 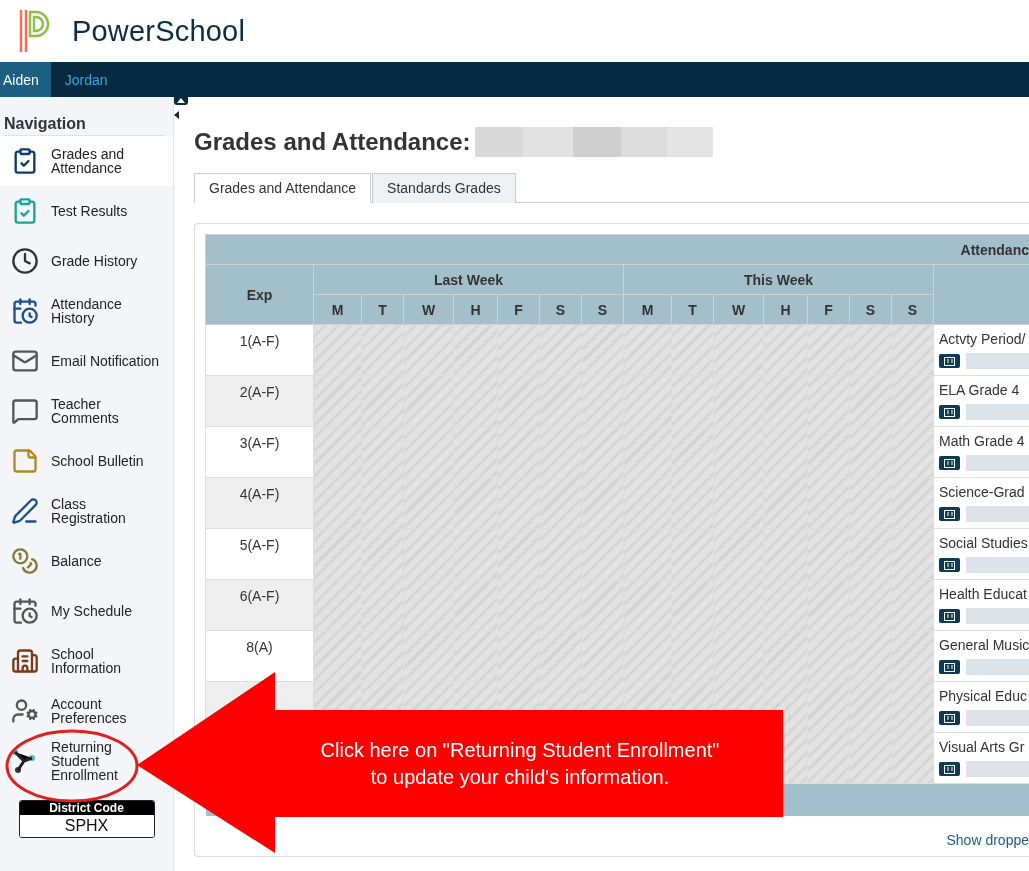 I want to click on course-name: Actvty Period/, so click(x=983, y=339).